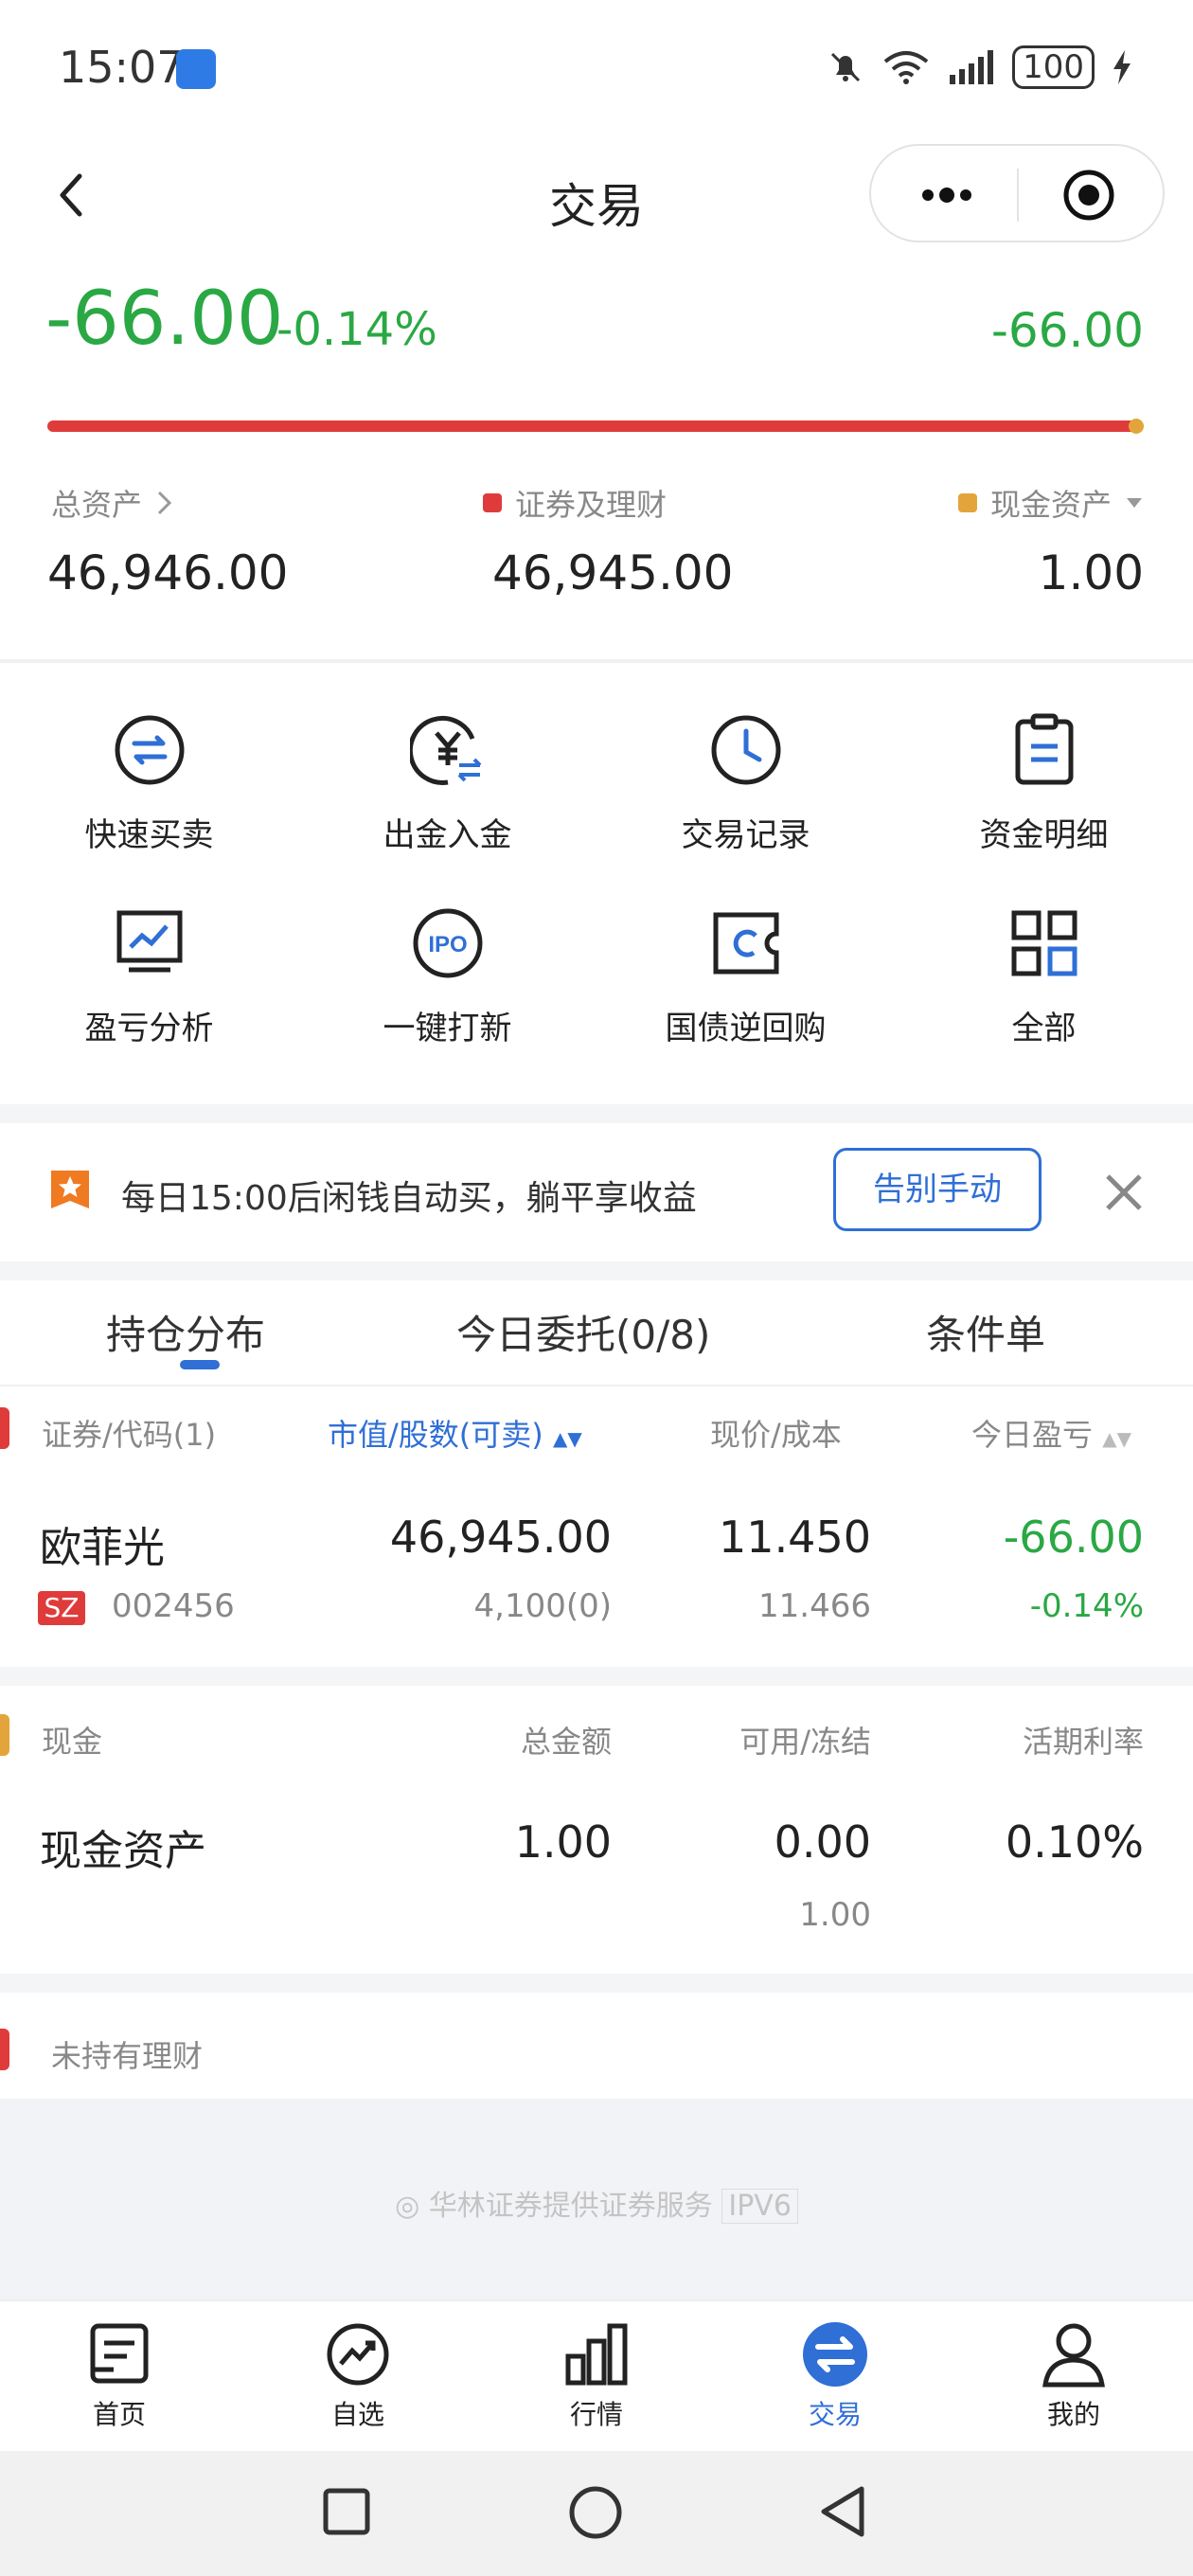 This screenshot has width=1193, height=2576. I want to click on shortcut-quick-trade: 快速买卖, so click(149, 807).